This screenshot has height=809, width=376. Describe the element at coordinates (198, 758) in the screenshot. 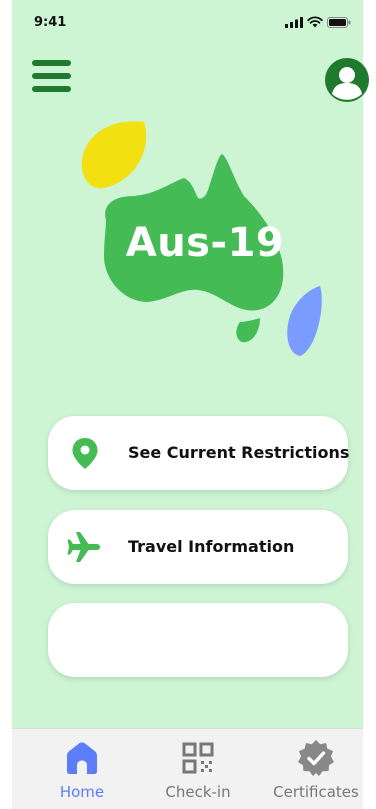

I see `qr-code-icon` at that location.